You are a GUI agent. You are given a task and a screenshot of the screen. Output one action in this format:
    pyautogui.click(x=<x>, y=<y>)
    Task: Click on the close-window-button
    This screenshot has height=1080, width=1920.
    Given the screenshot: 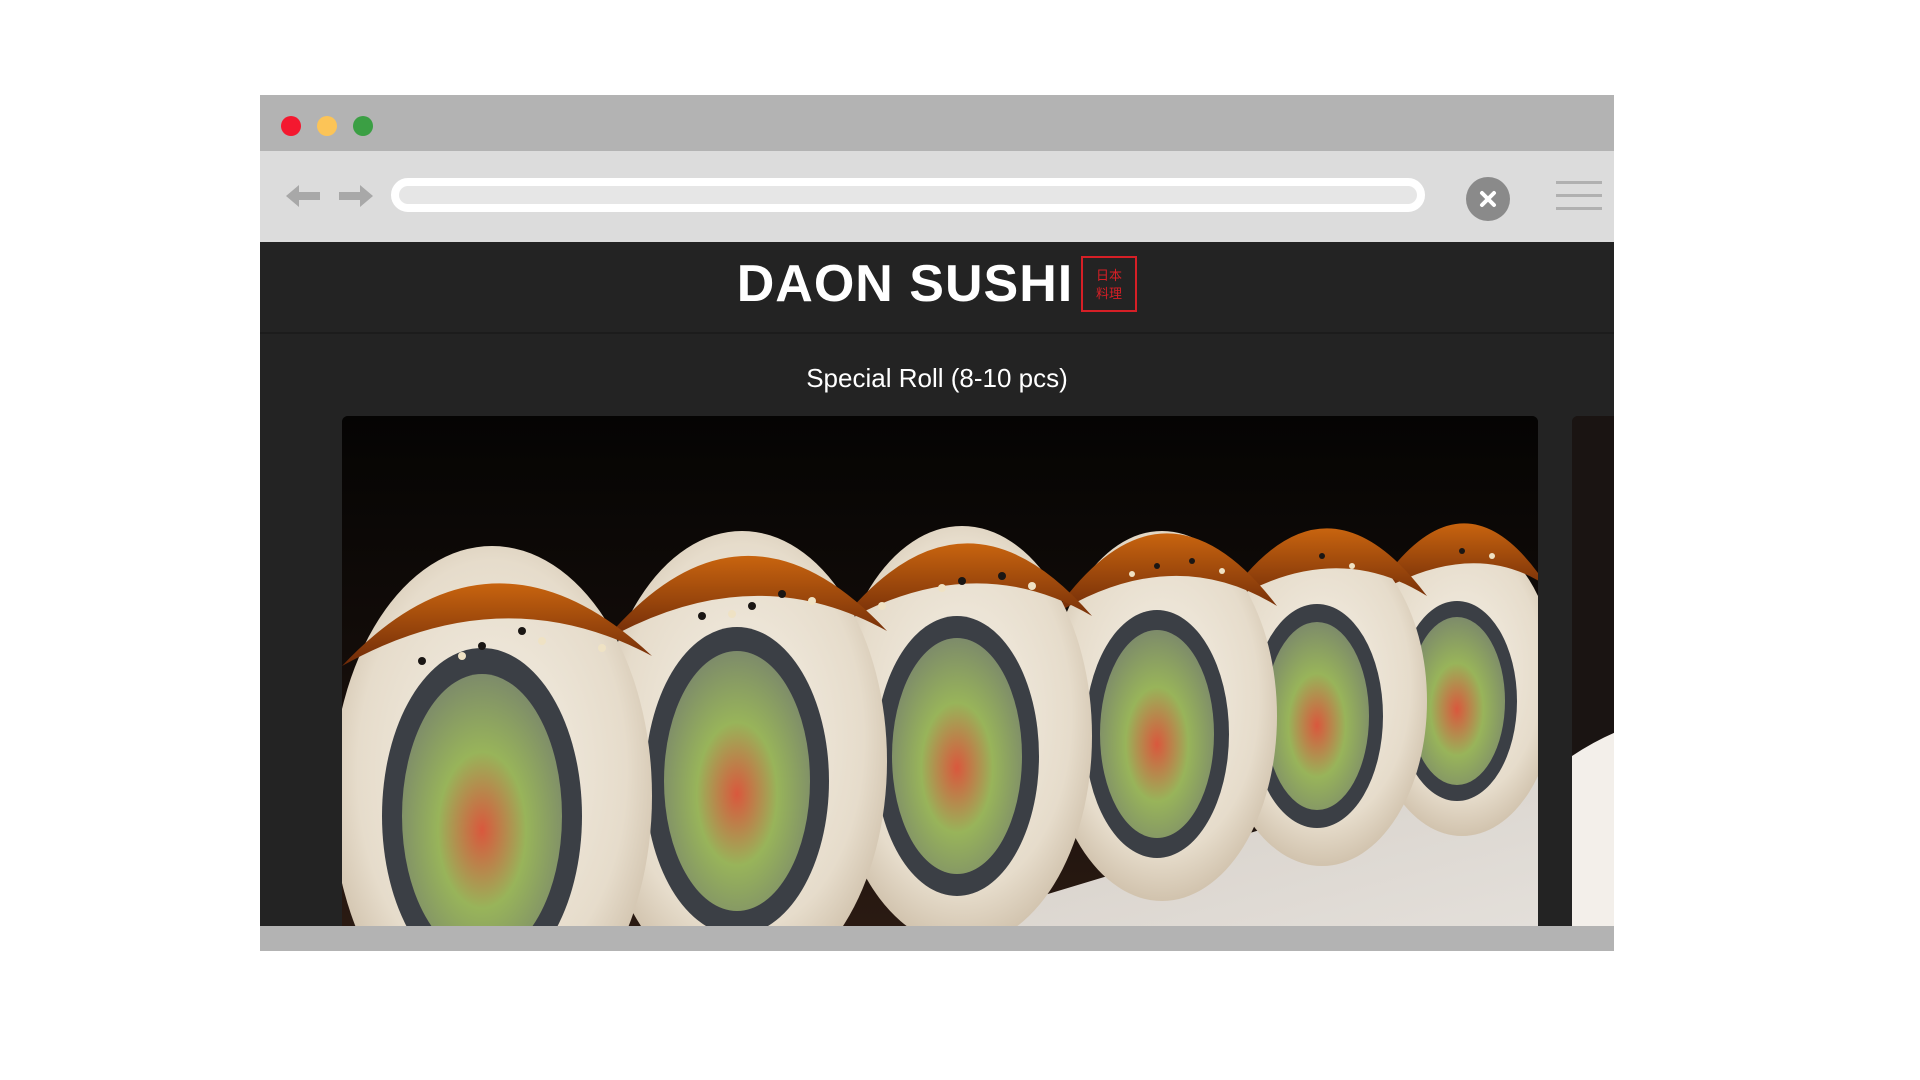 What is the action you would take?
    pyautogui.click(x=291, y=126)
    